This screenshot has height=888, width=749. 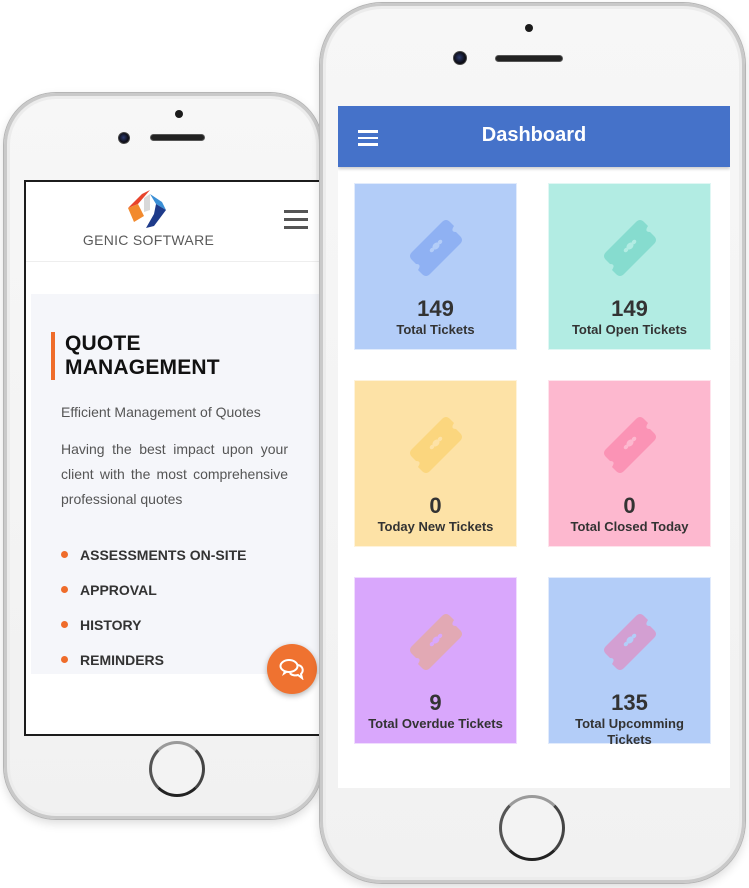 I want to click on tile-label: Total Closed Today, so click(x=629, y=526).